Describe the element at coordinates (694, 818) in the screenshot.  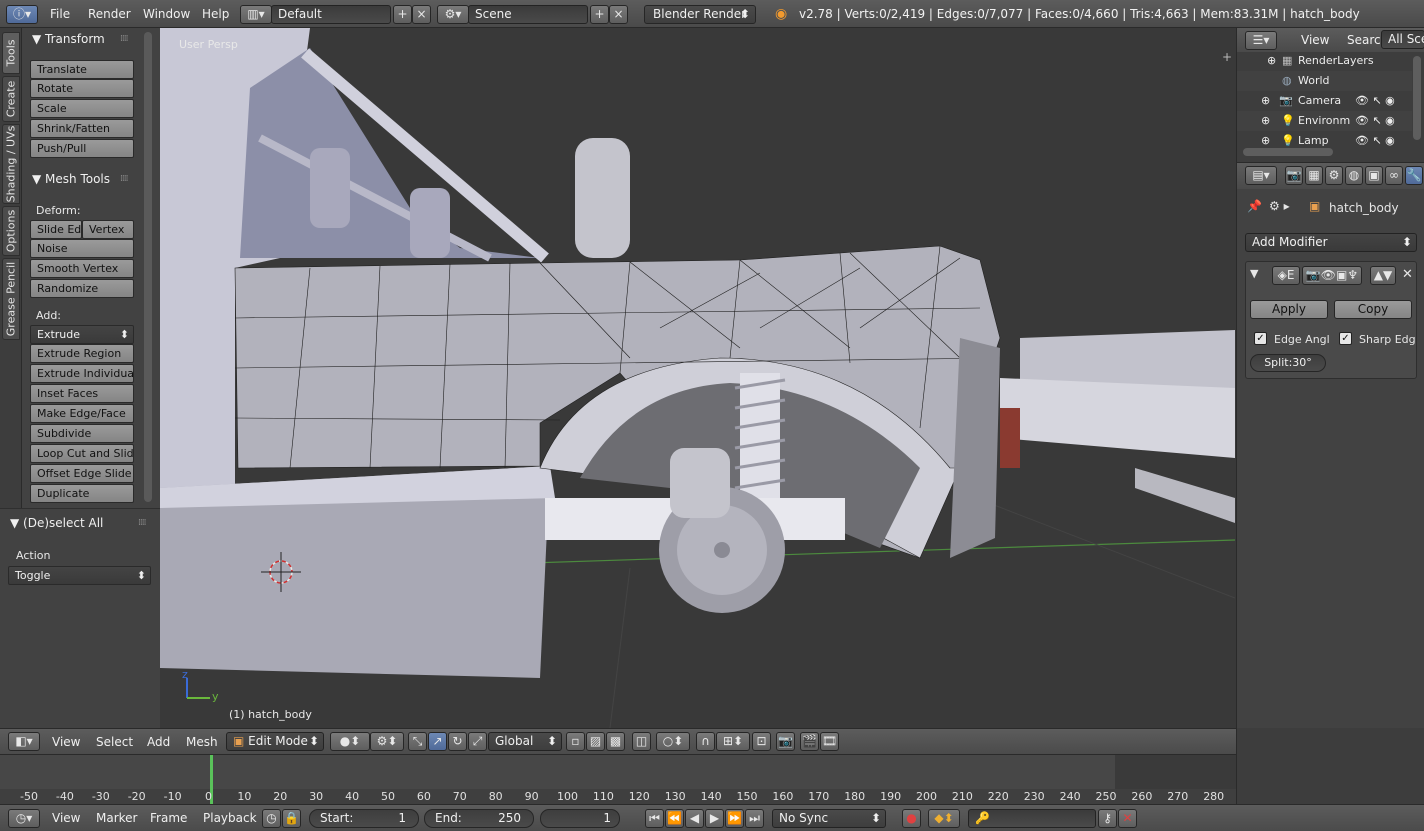
I see `play-reverse-icon: ◀` at that location.